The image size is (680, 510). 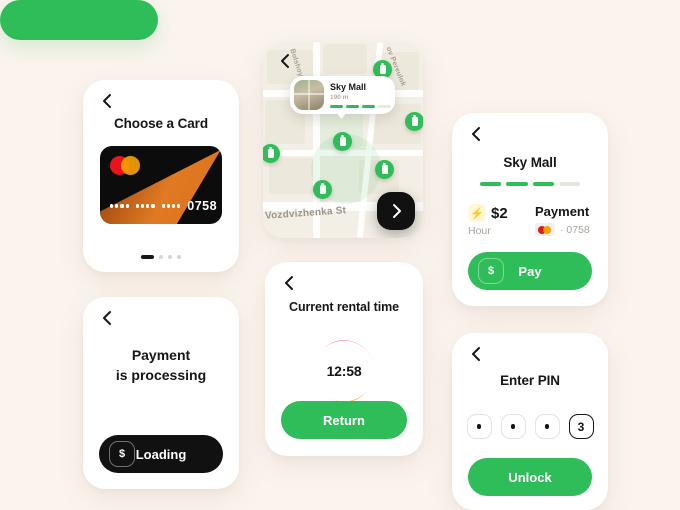 I want to click on back-button-map, so click(x=284, y=61).